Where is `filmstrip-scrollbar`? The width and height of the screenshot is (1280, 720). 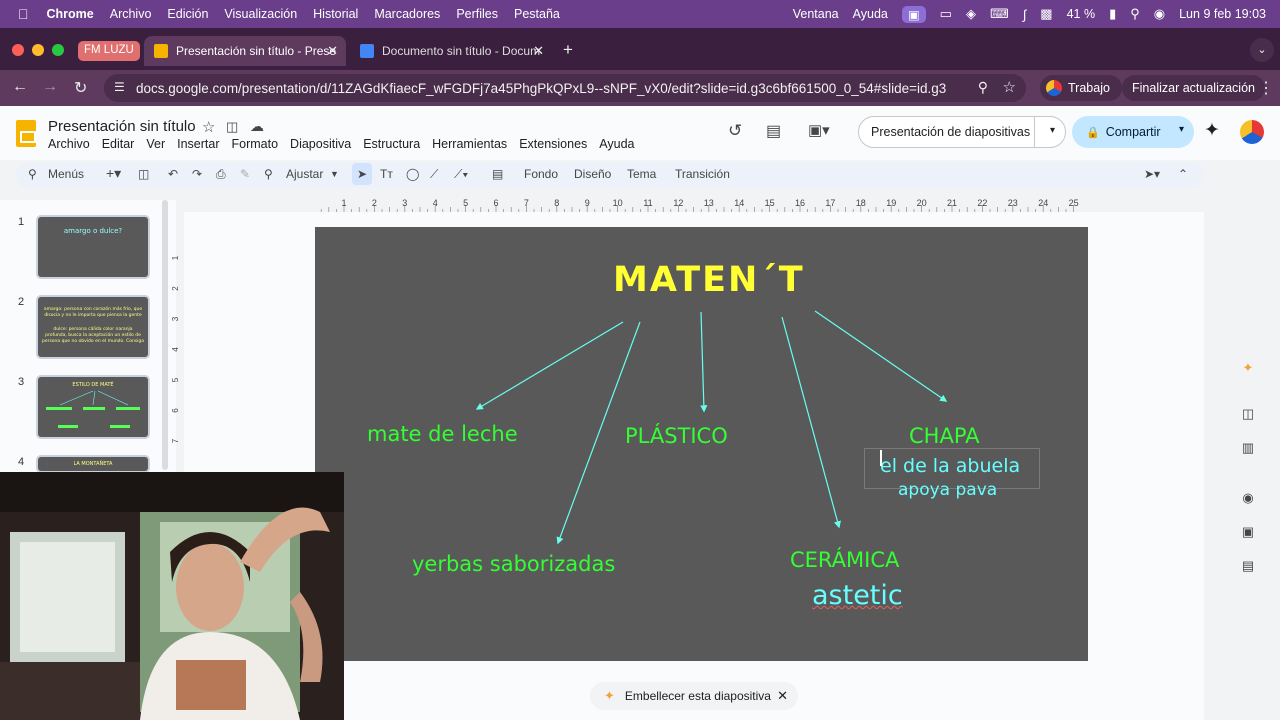 filmstrip-scrollbar is located at coordinates (165, 335).